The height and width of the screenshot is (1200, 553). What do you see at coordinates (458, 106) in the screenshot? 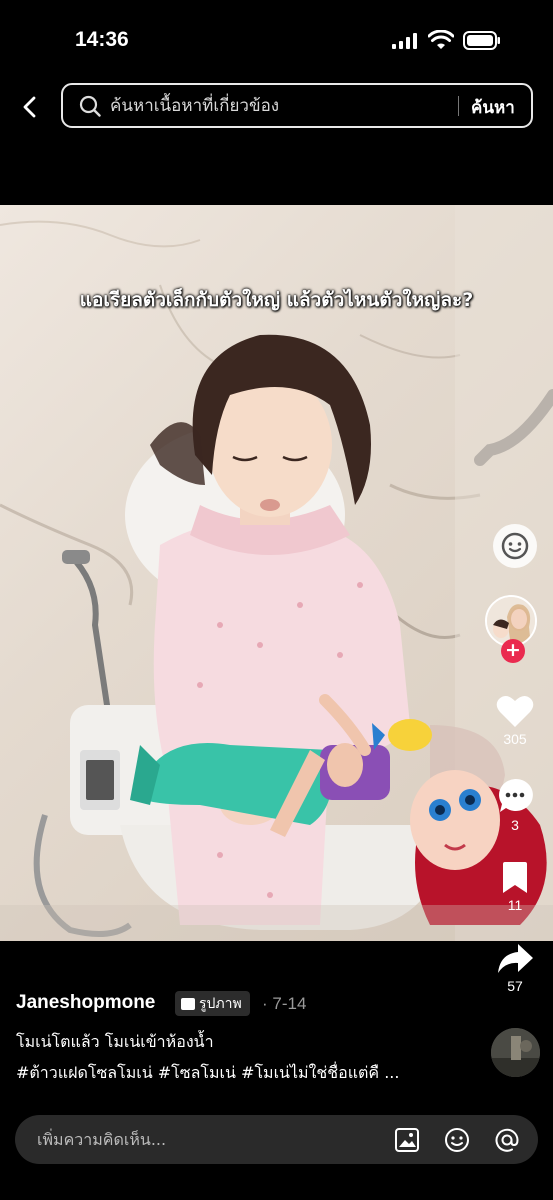
I see `search-divider` at bounding box center [458, 106].